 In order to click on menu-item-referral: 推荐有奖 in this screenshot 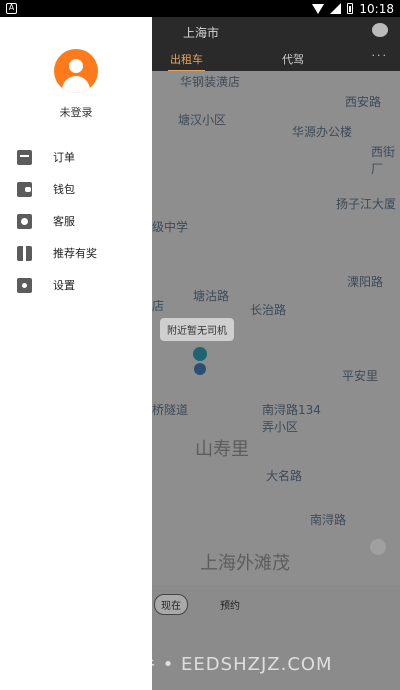, I will do `click(76, 253)`.